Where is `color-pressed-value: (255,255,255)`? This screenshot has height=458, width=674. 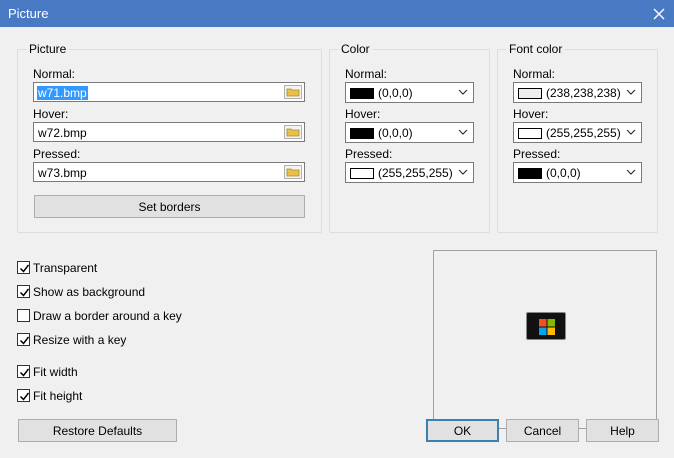
color-pressed-value: (255,255,255) is located at coordinates (415, 173).